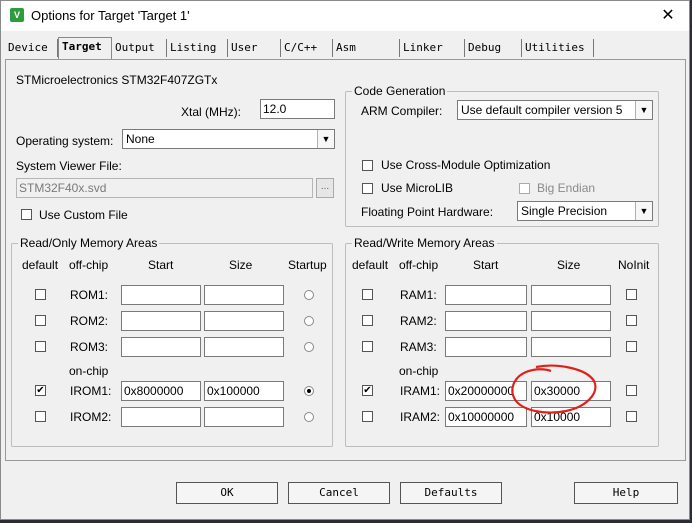  I want to click on start-address-input: 0x20000000, so click(486, 391).